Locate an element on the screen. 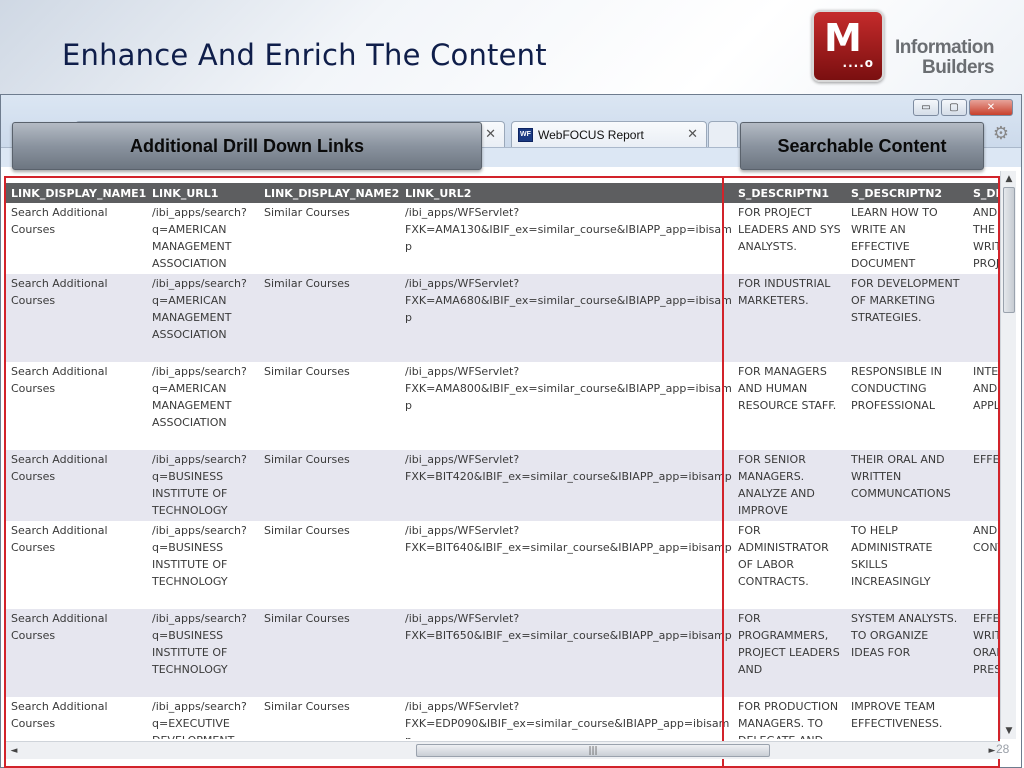 This screenshot has height=768, width=1024. logo-letter: M is located at coordinates (843, 38).